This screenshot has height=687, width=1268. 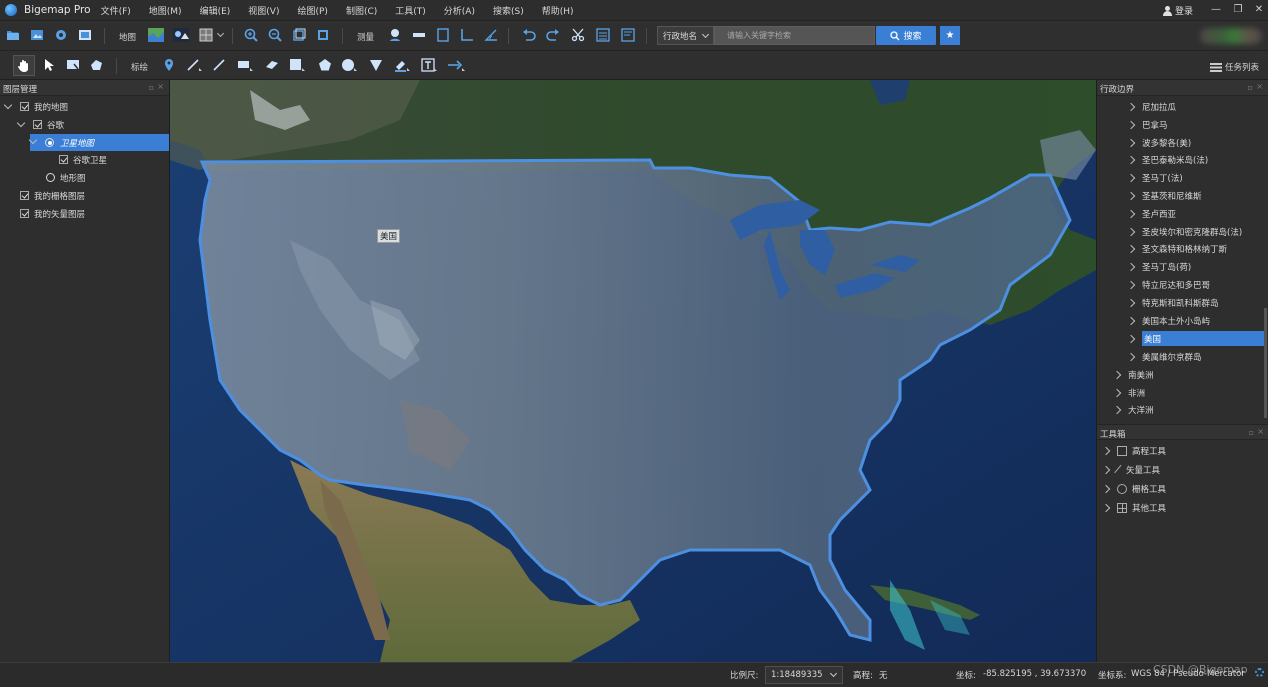 I want to click on menu-file: 文件(F), so click(x=116, y=10).